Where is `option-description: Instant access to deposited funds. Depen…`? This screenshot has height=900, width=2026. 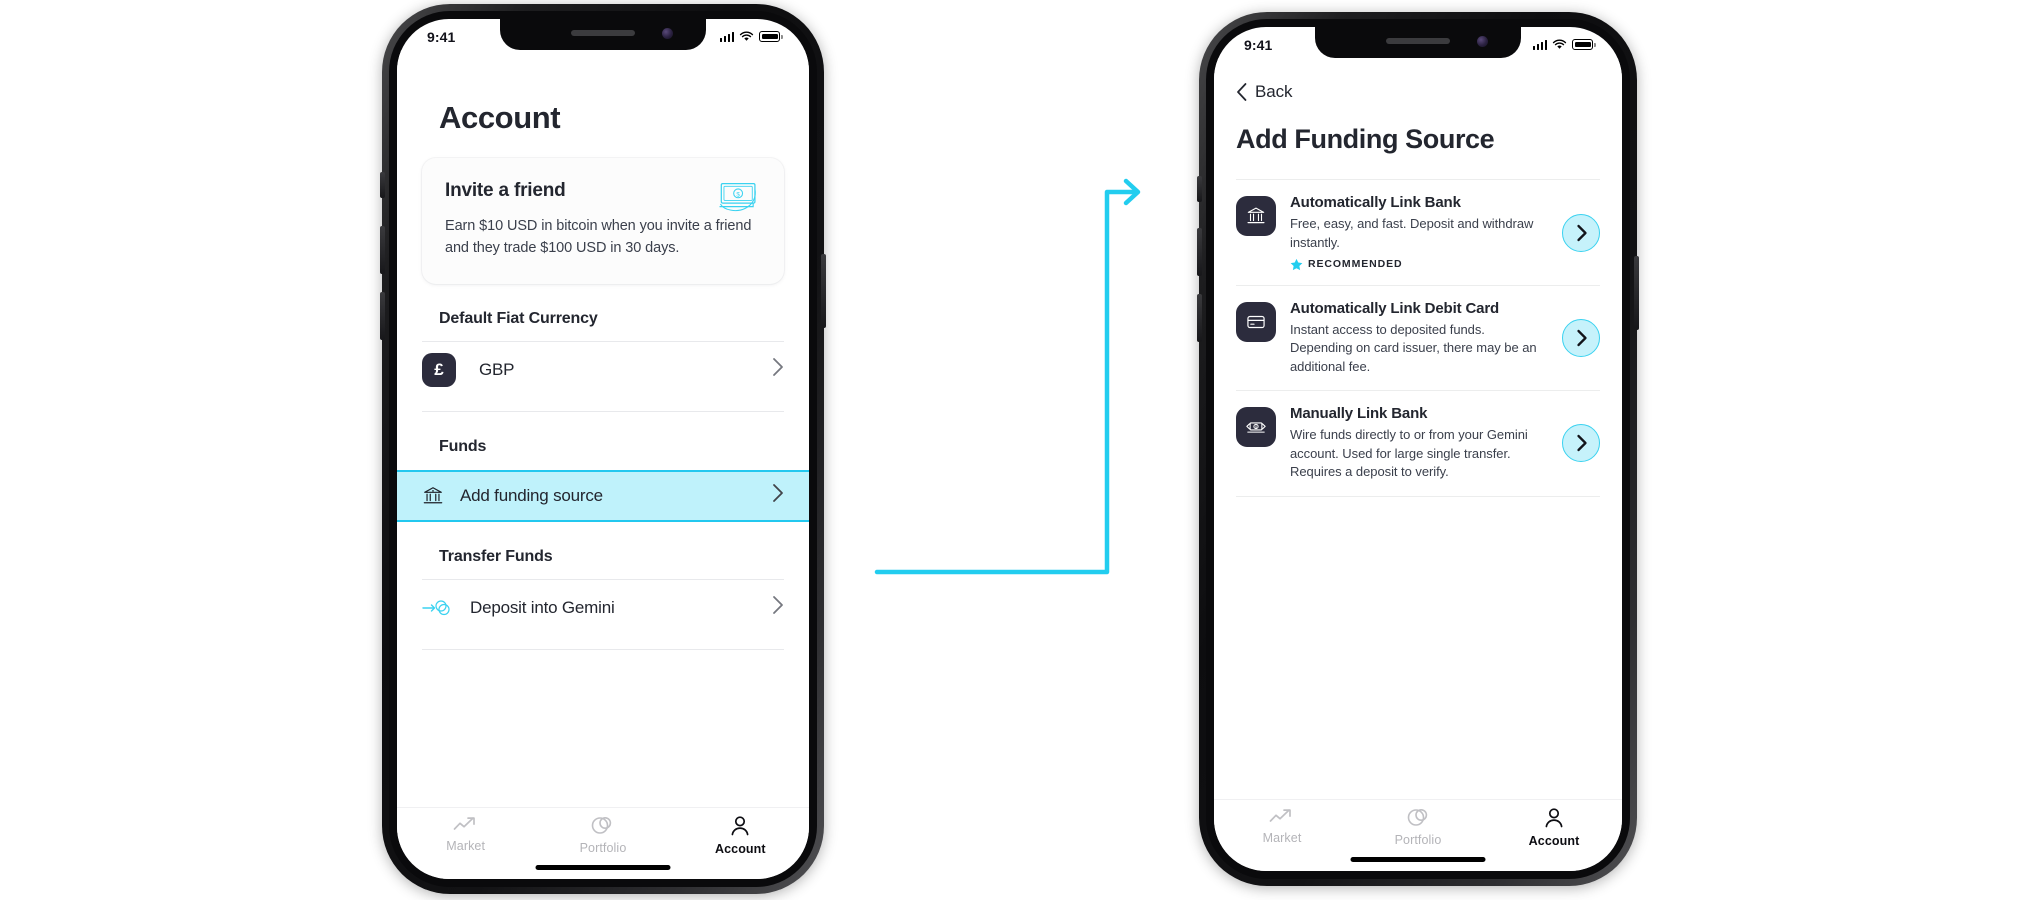
option-description: Instant access to deposited funds. Depen… is located at coordinates (1413, 347).